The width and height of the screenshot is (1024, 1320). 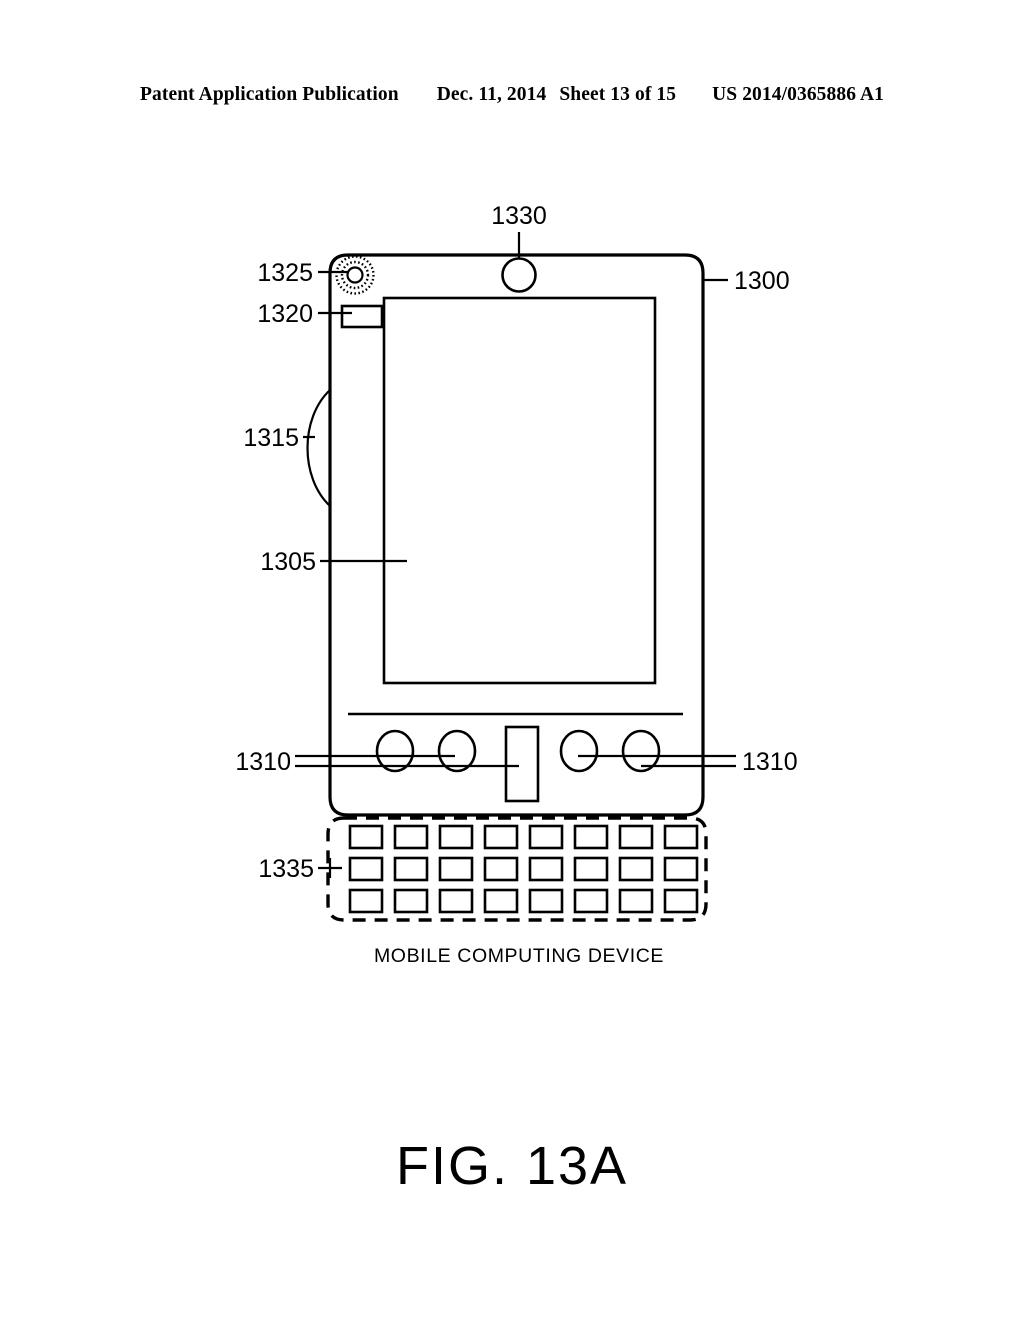 What do you see at coordinates (523, 869) in the screenshot?
I see `keyboard-keys-grid` at bounding box center [523, 869].